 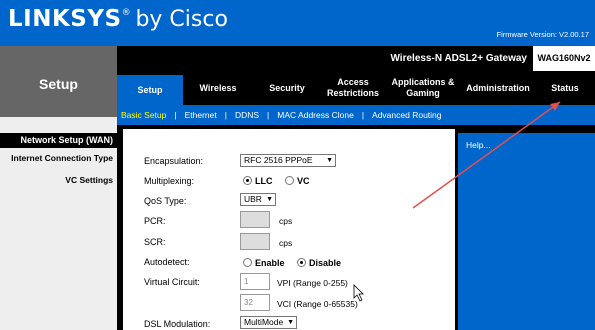 What do you see at coordinates (58, 84) in the screenshot?
I see `section-title: Setup` at bounding box center [58, 84].